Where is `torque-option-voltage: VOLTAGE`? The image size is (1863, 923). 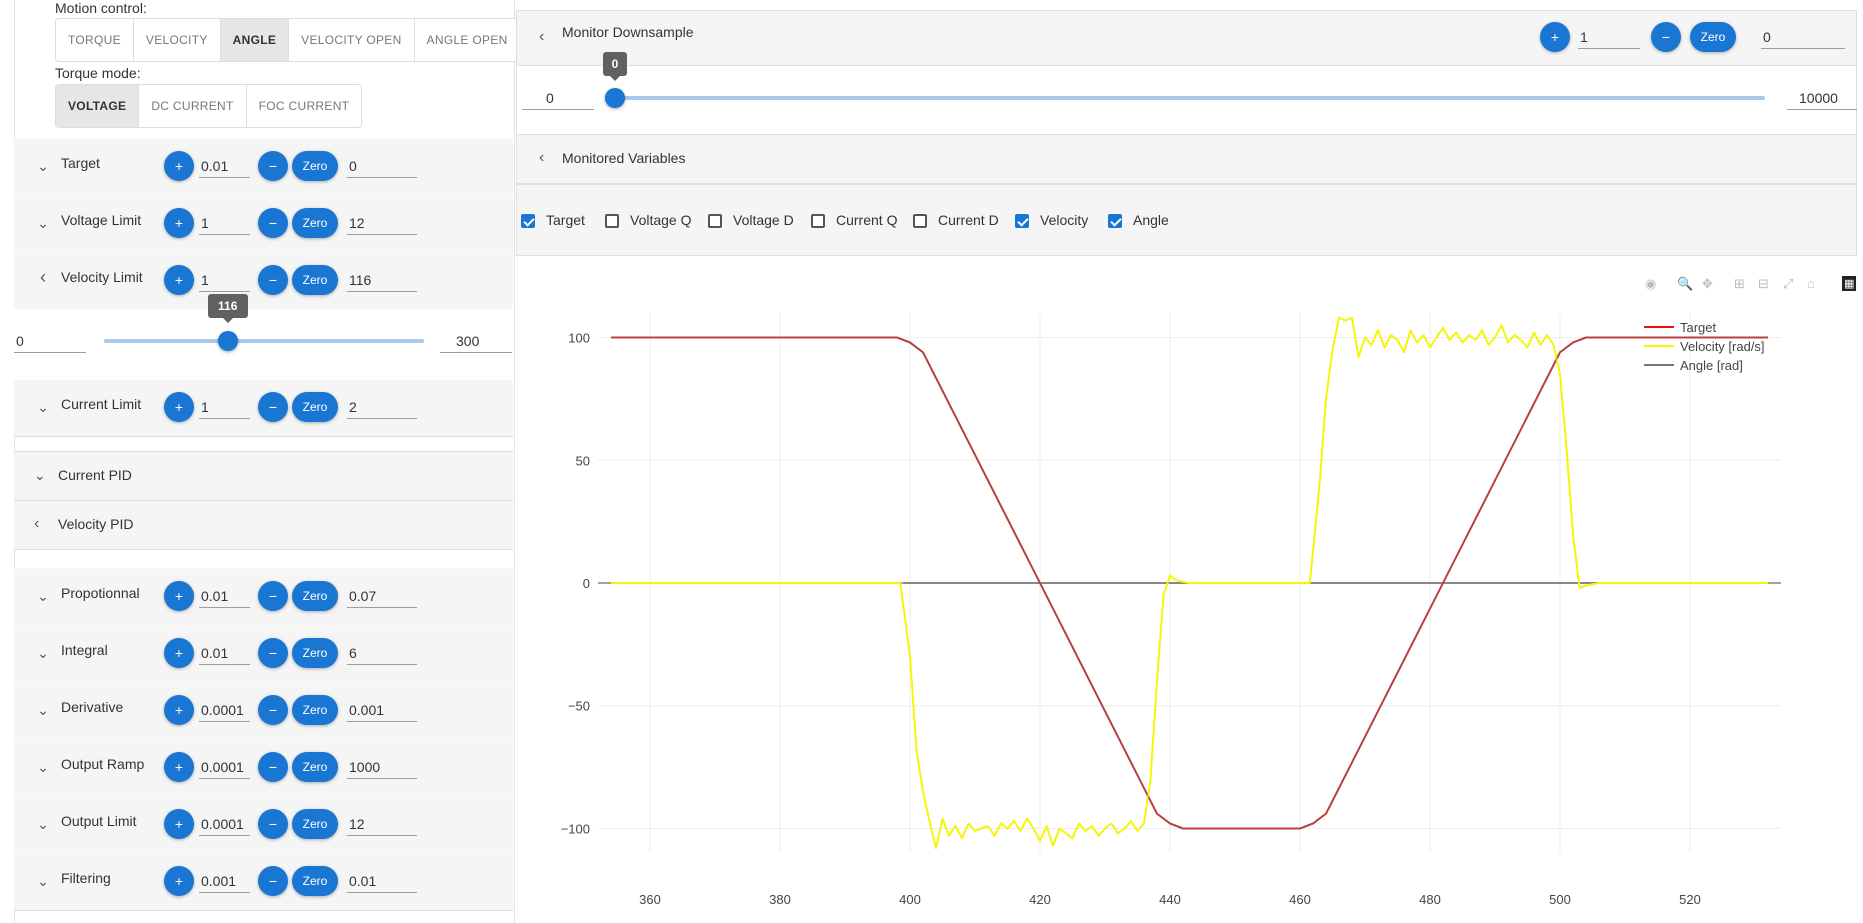
torque-option-voltage: VOLTAGE is located at coordinates (98, 106).